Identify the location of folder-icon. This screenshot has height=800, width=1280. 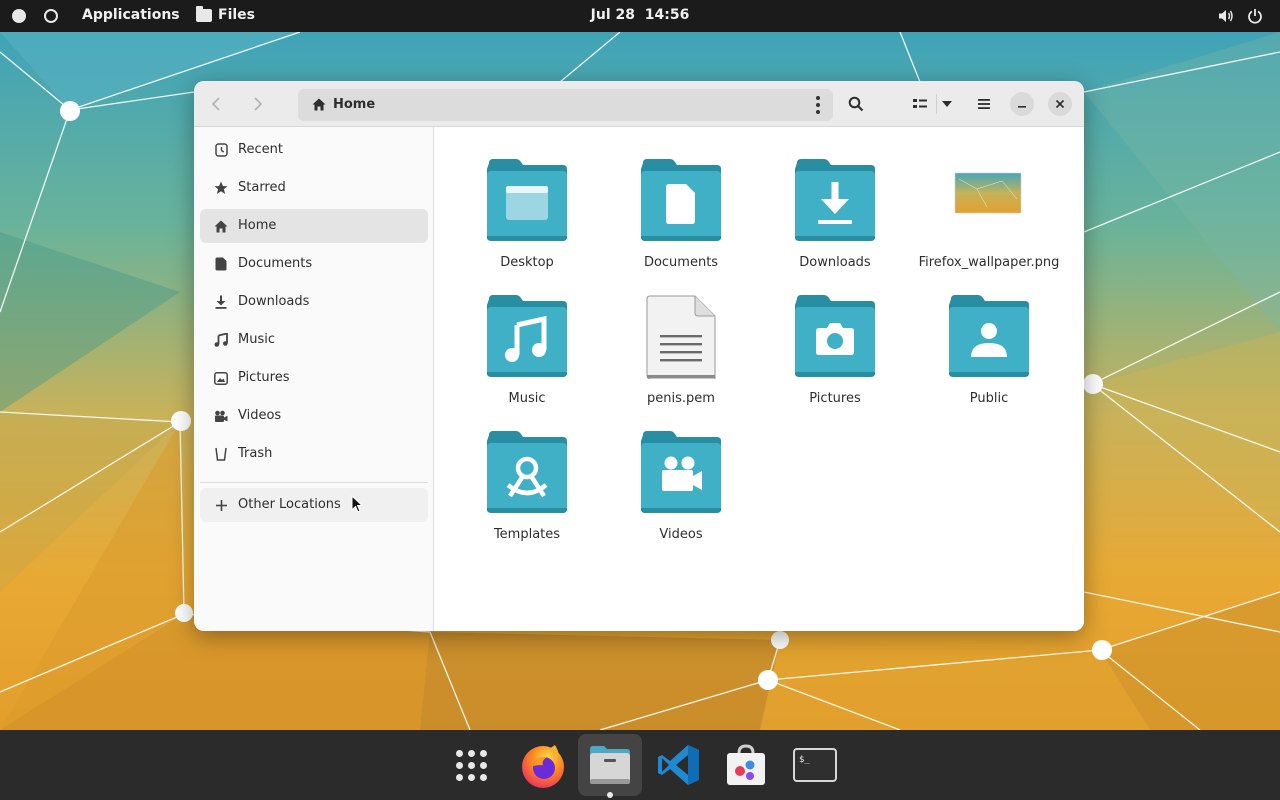
(204, 13).